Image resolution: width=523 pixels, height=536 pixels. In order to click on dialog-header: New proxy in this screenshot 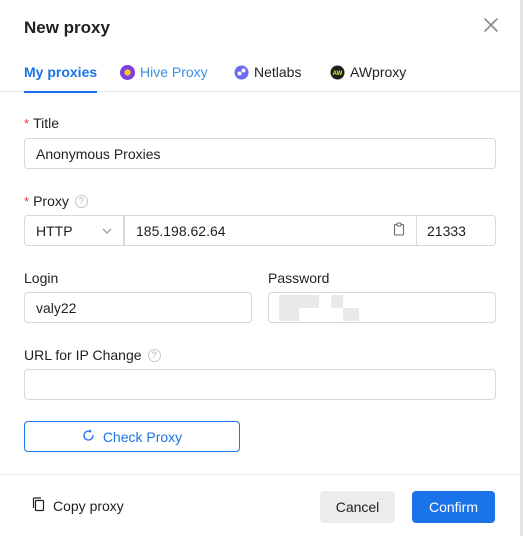, I will do `click(67, 28)`.